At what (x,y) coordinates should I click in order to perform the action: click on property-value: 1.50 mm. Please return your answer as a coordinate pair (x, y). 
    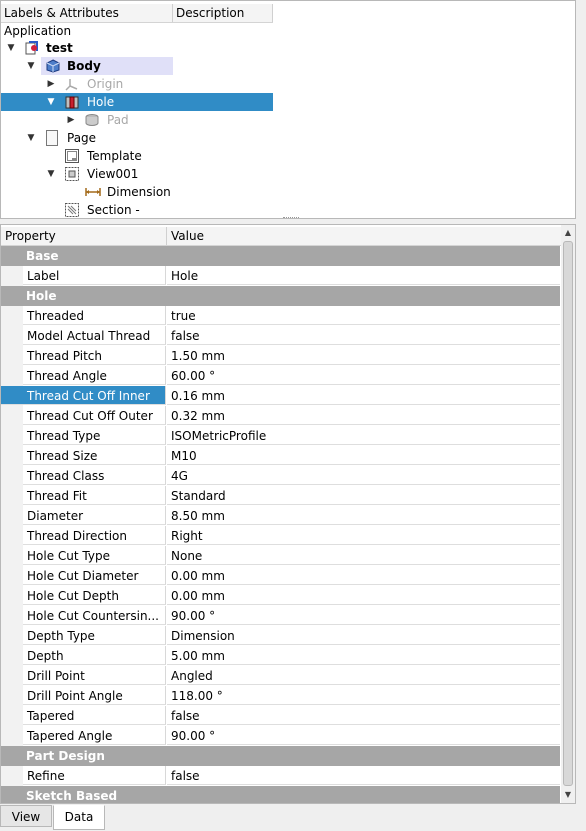
    Looking at the image, I should click on (363, 355).